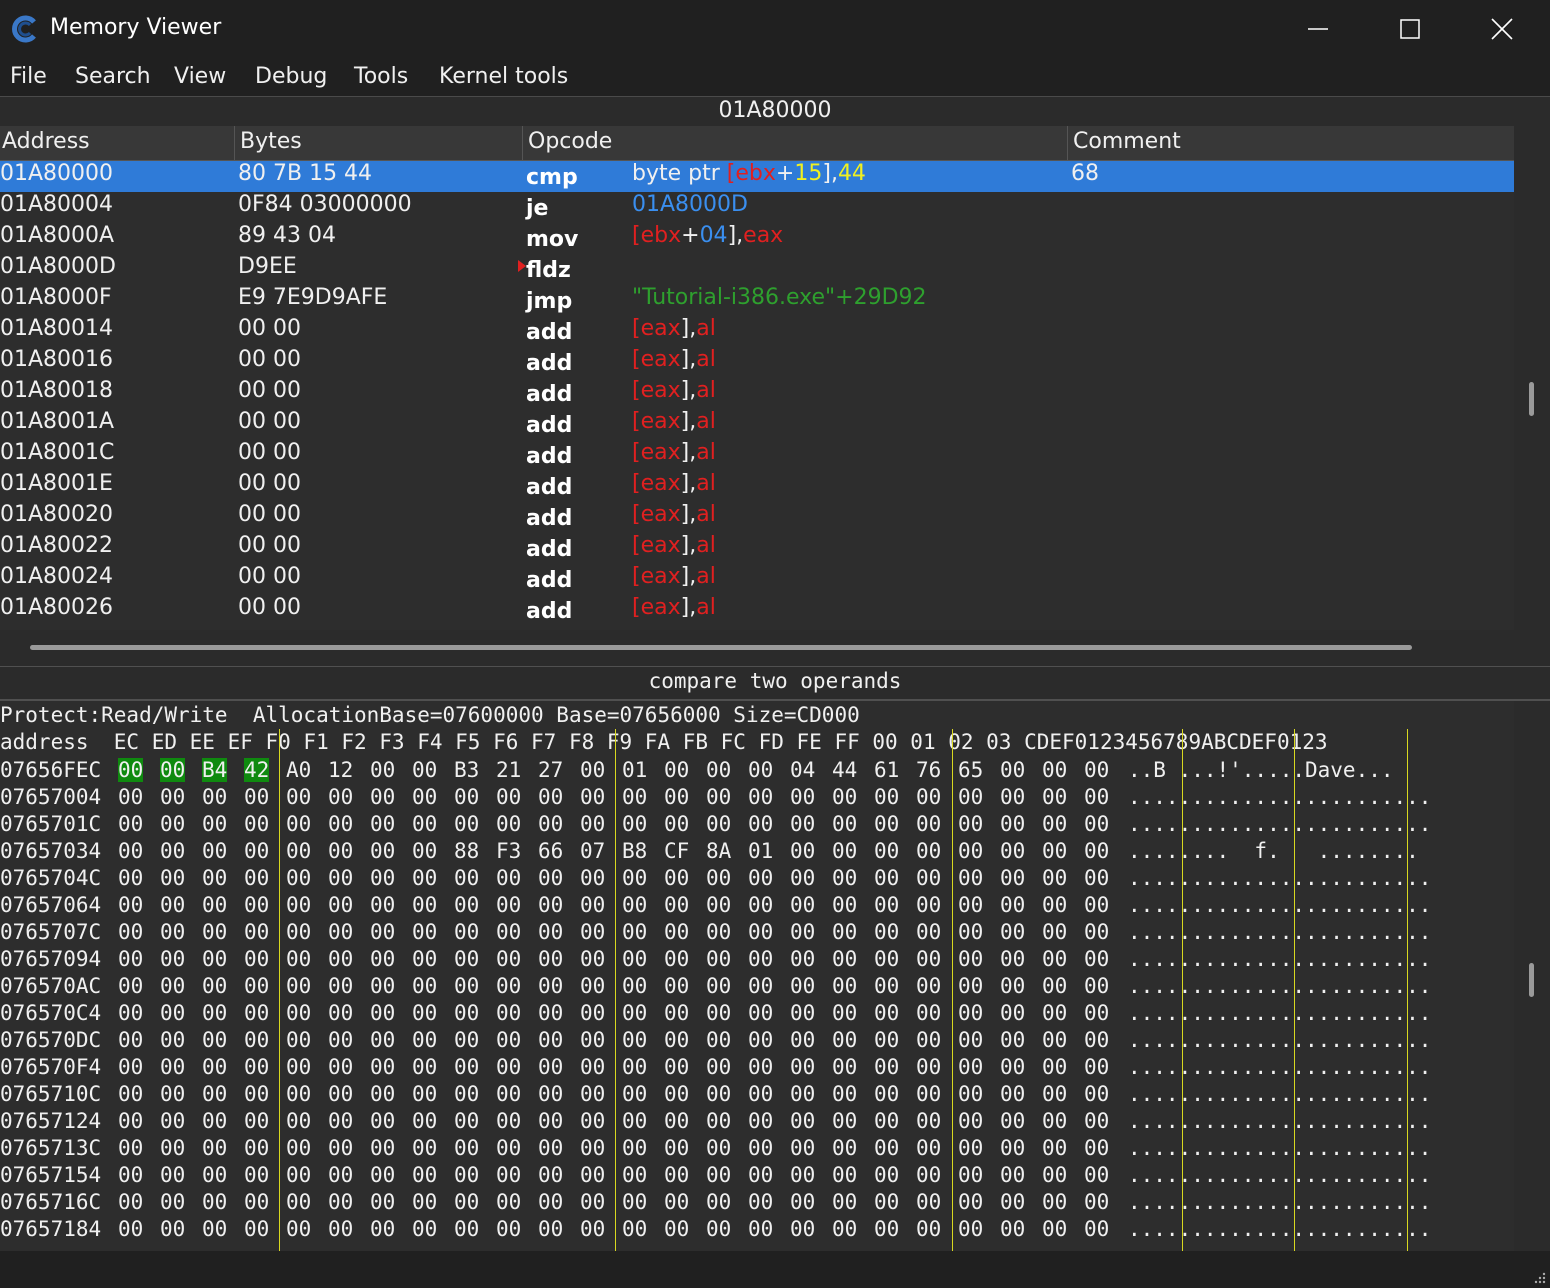  I want to click on hex-byte: 07, so click(592, 851).